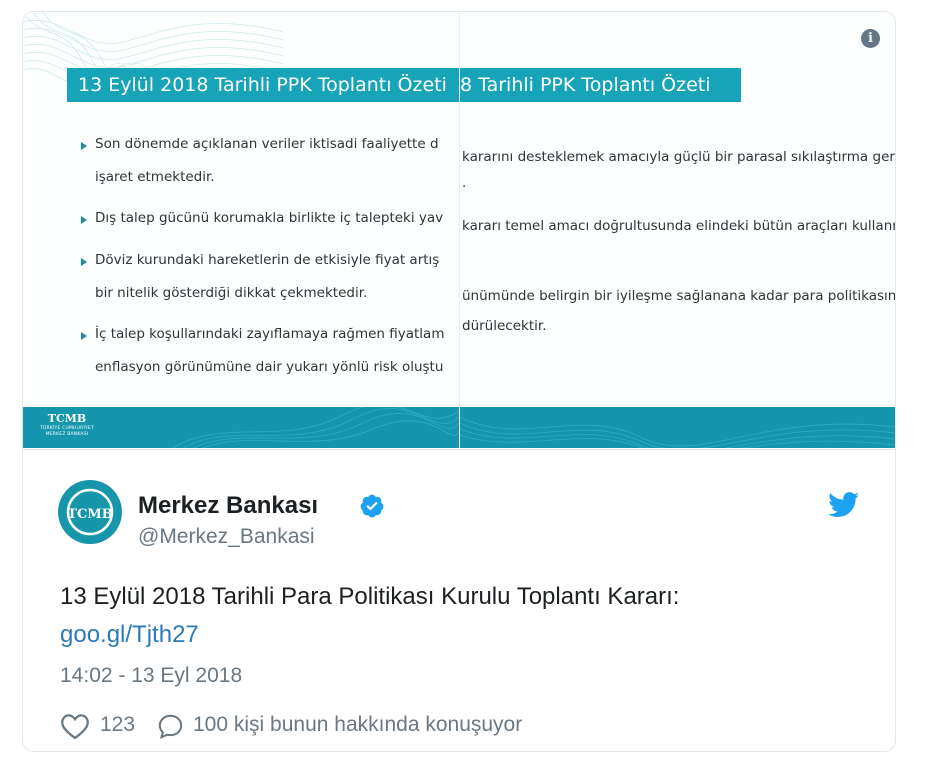 This screenshot has width=928, height=769. What do you see at coordinates (464, 183) in the screenshot?
I see `slide-line: .` at bounding box center [464, 183].